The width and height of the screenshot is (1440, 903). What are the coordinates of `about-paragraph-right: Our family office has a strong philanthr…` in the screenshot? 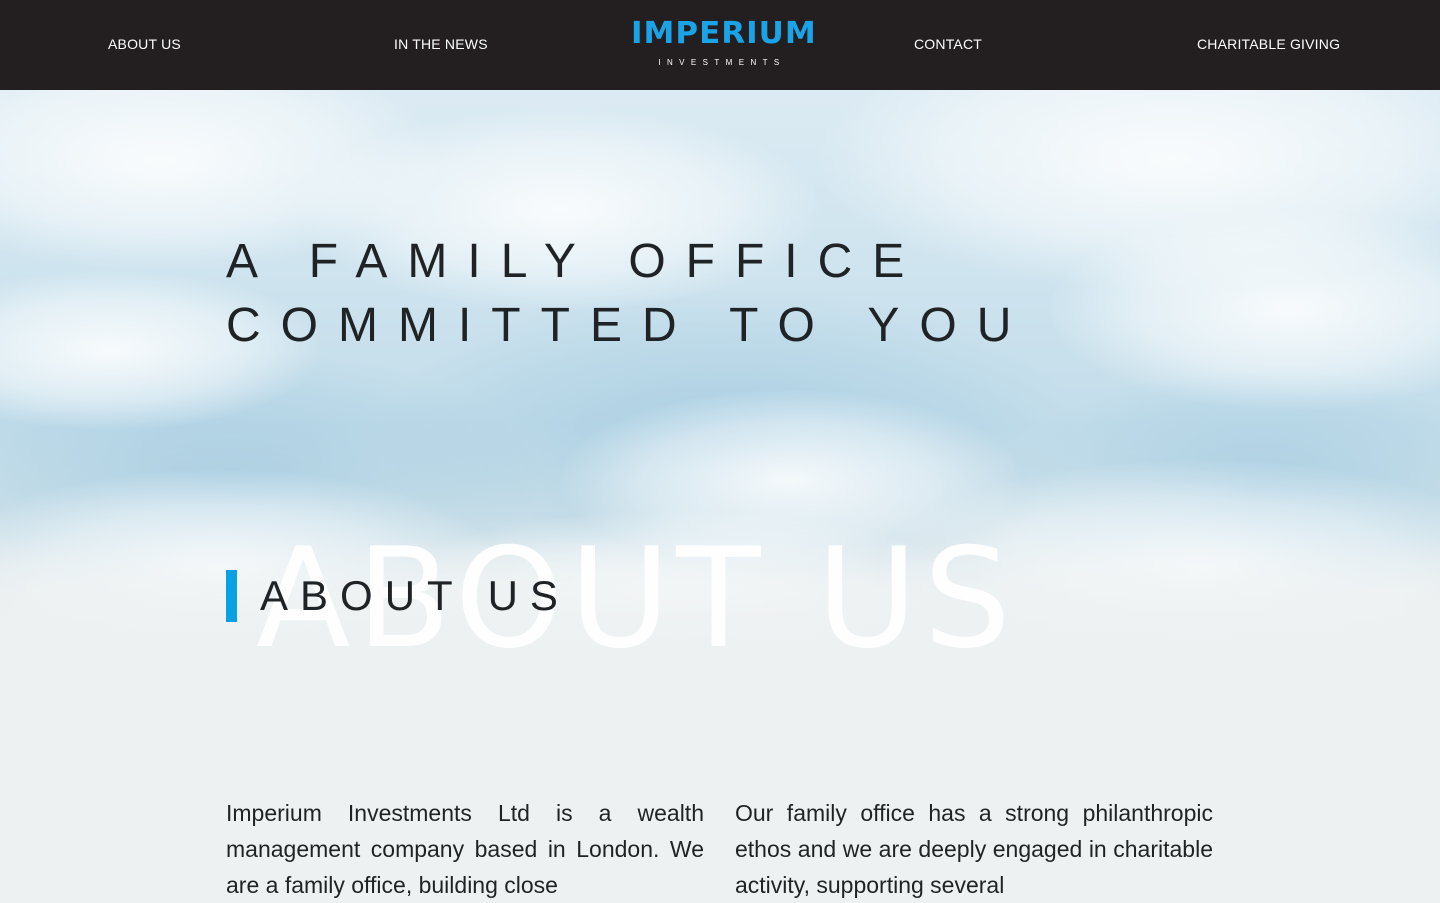 It's located at (974, 849).